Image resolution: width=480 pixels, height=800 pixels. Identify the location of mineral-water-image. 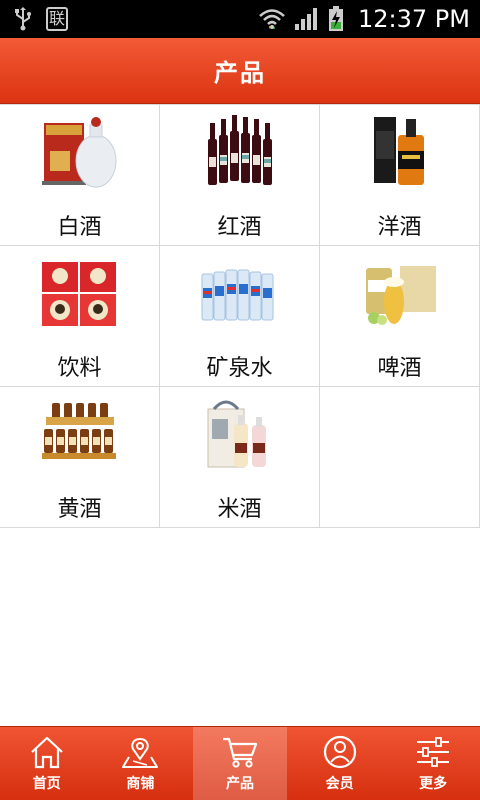
(237, 295).